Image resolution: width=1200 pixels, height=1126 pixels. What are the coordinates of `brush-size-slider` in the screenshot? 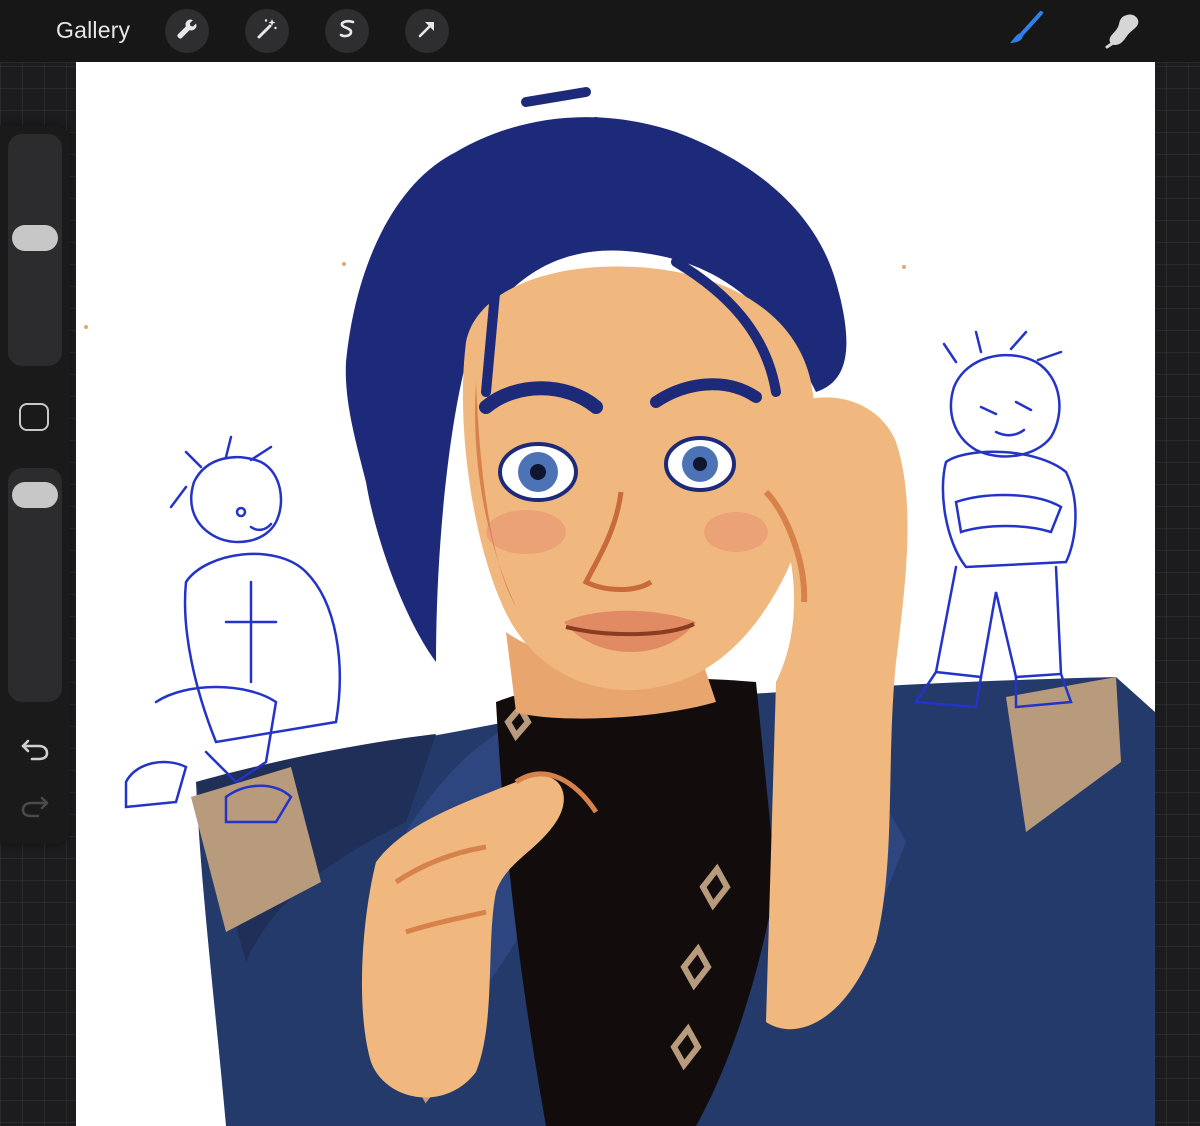 It's located at (35, 250).